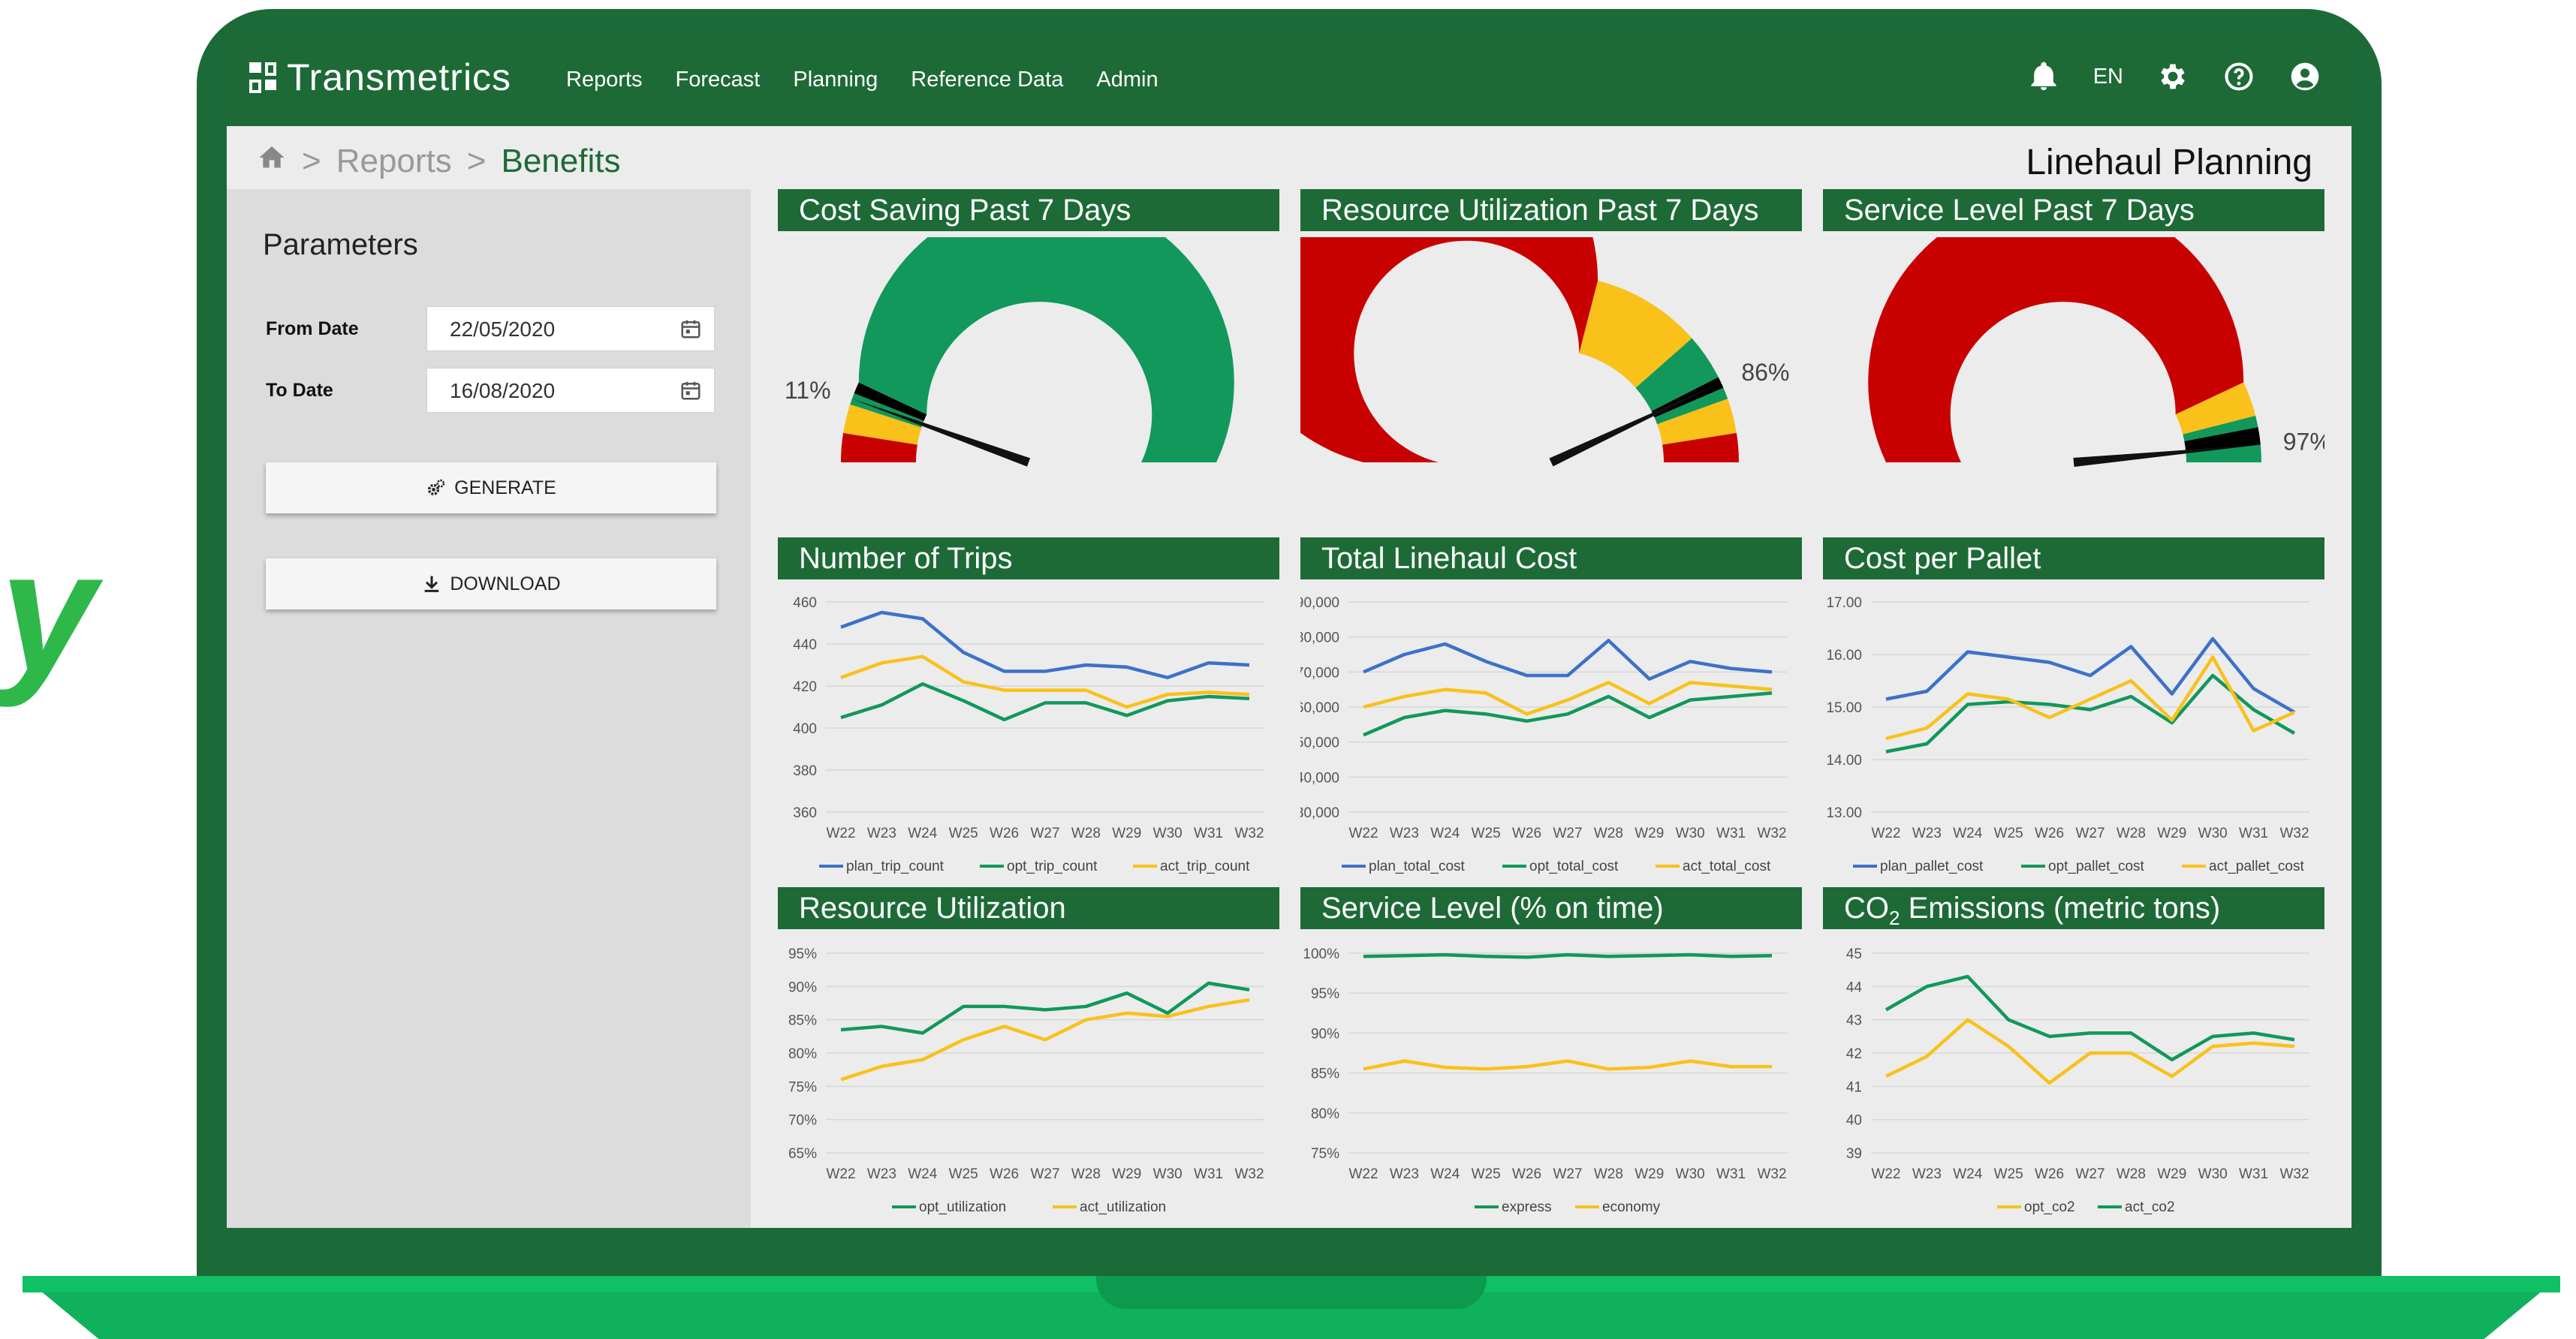 Image resolution: width=2576 pixels, height=1339 pixels. Describe the element at coordinates (1325, 1154) in the screenshot. I see `y-tick-label: 75%` at that location.